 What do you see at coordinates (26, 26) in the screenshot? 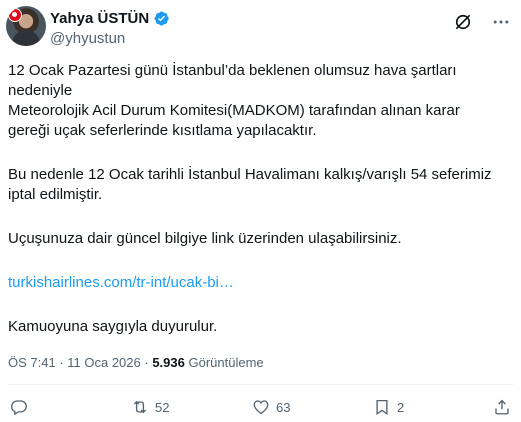
I see `avatar` at bounding box center [26, 26].